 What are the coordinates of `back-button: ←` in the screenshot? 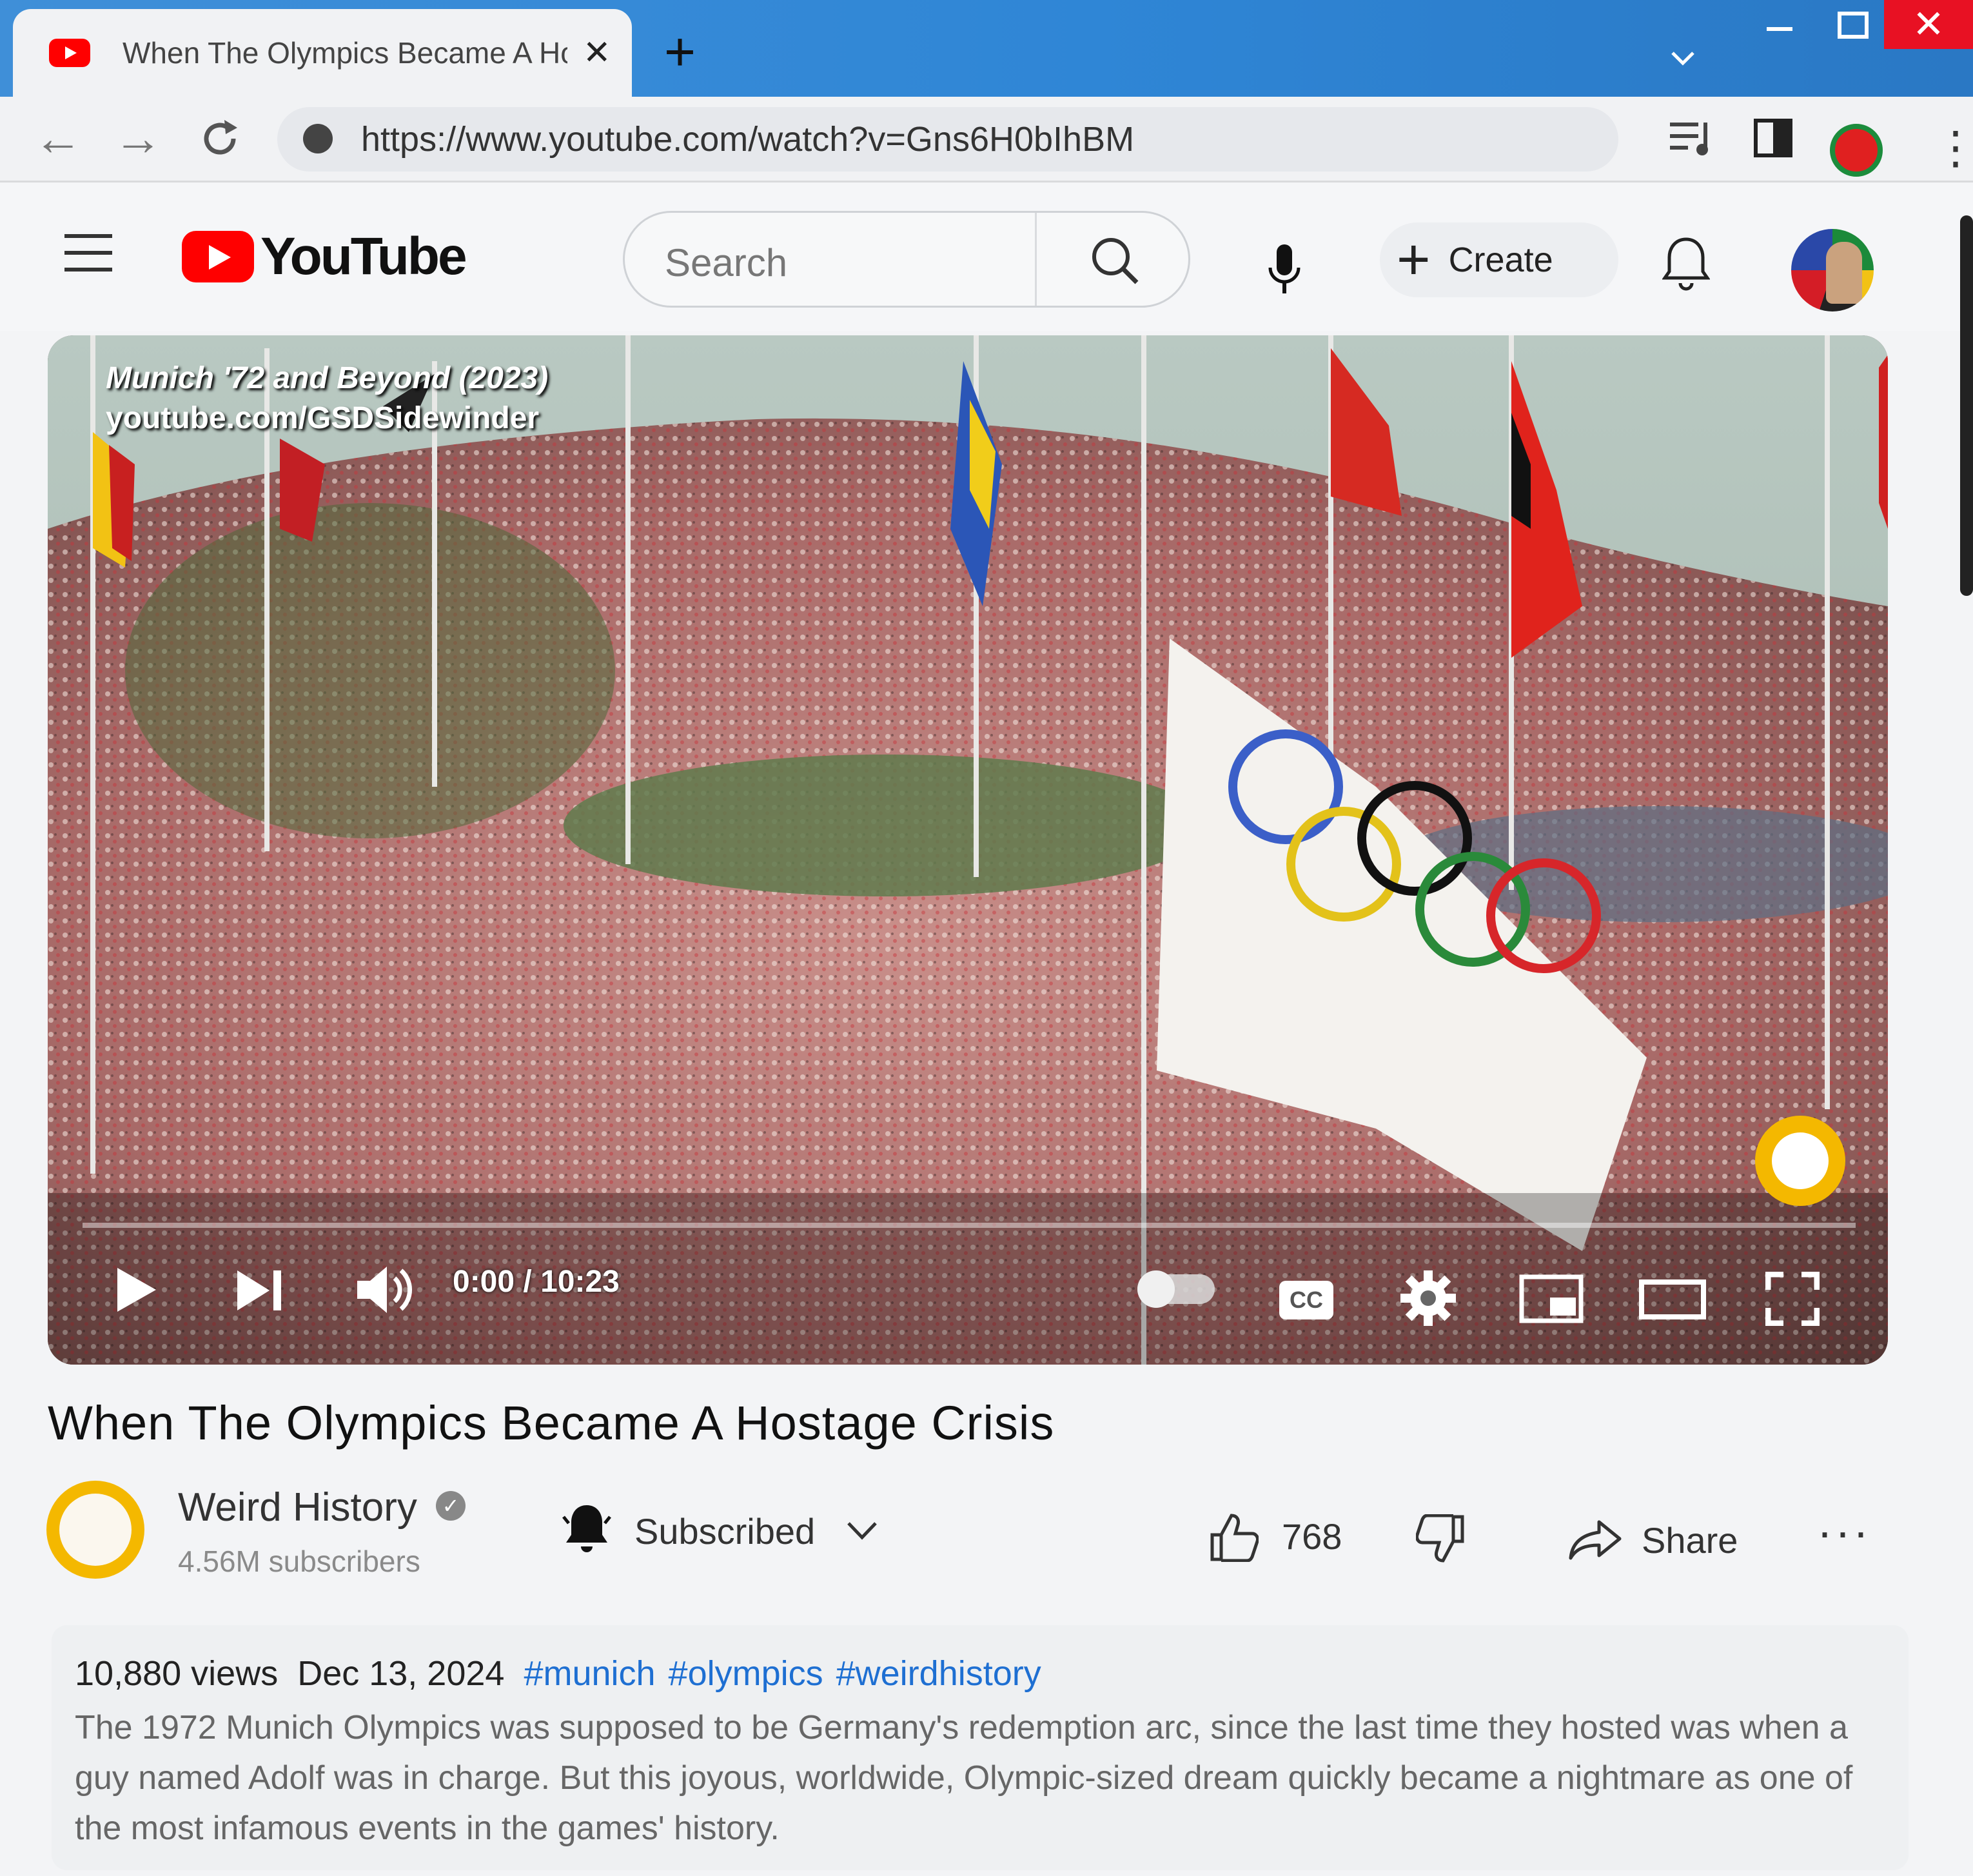 It's located at (58, 139).